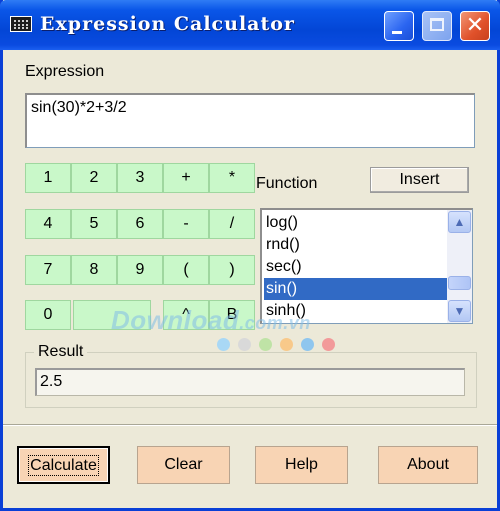 The image size is (500, 511). I want to click on clear-button: Clear, so click(183, 465).